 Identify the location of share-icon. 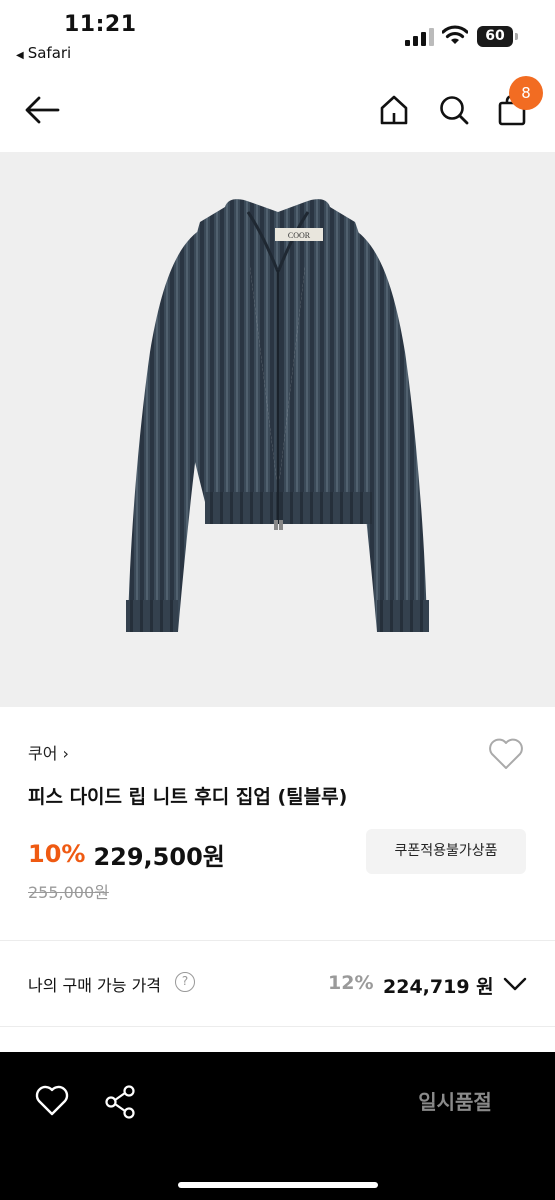
(120, 1102).